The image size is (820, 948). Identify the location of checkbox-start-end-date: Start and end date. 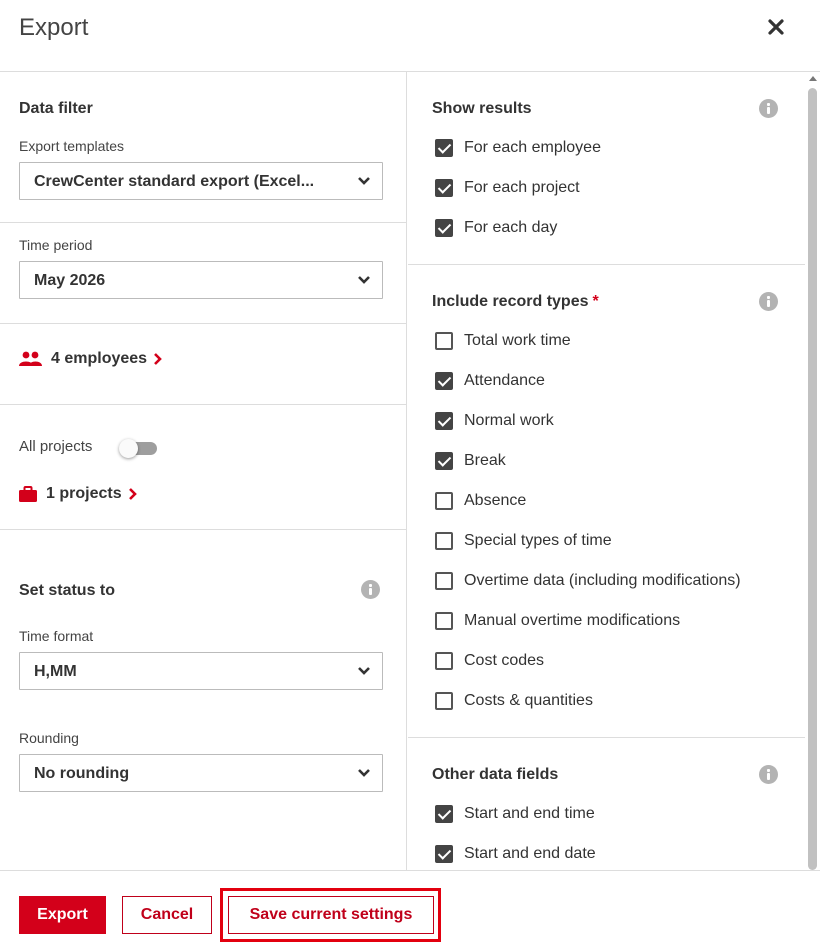
(515, 854).